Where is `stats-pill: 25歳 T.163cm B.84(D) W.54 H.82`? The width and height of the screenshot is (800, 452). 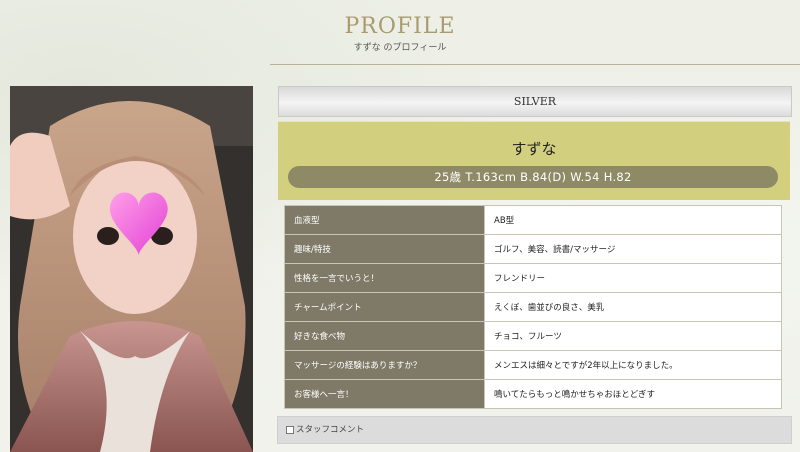 stats-pill: 25歳 T.163cm B.84(D) W.54 H.82 is located at coordinates (533, 177).